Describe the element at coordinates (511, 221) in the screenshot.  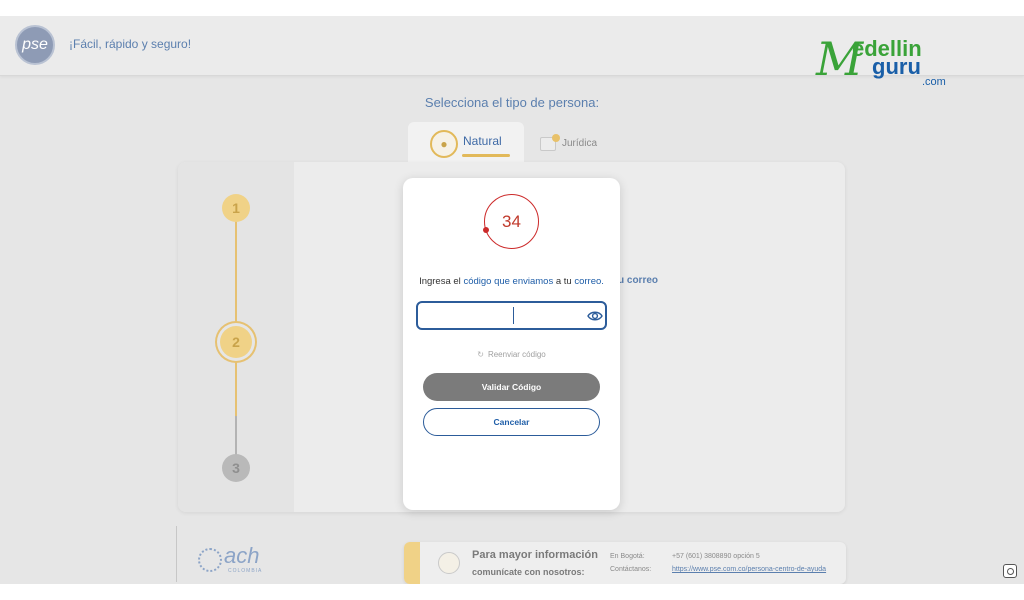
I see `countdown-timer: 34` at that location.